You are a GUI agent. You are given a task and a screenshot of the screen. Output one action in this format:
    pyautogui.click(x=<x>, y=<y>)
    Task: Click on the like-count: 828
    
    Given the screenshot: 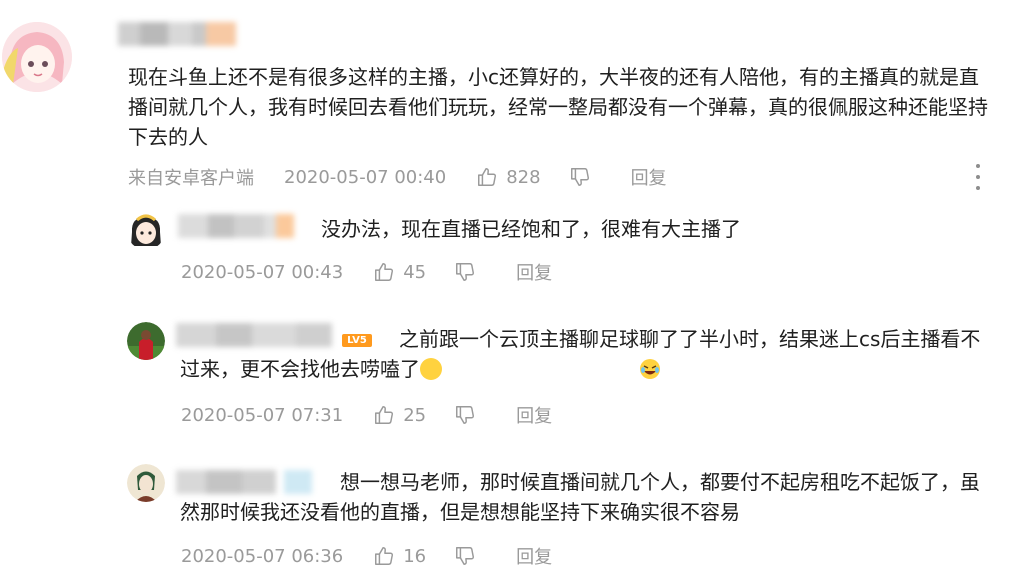 What is the action you would take?
    pyautogui.click(x=523, y=177)
    